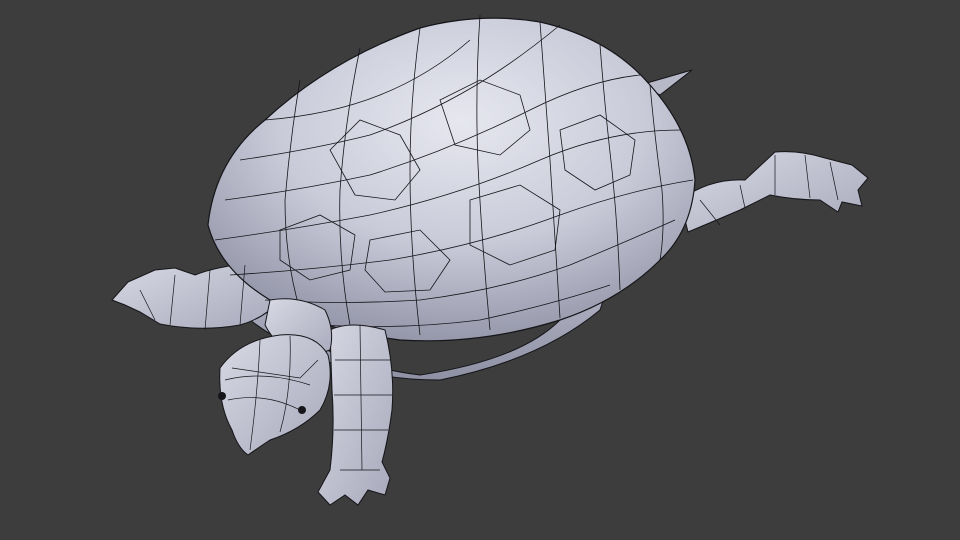  I want to click on rear-right-leg, so click(774, 192).